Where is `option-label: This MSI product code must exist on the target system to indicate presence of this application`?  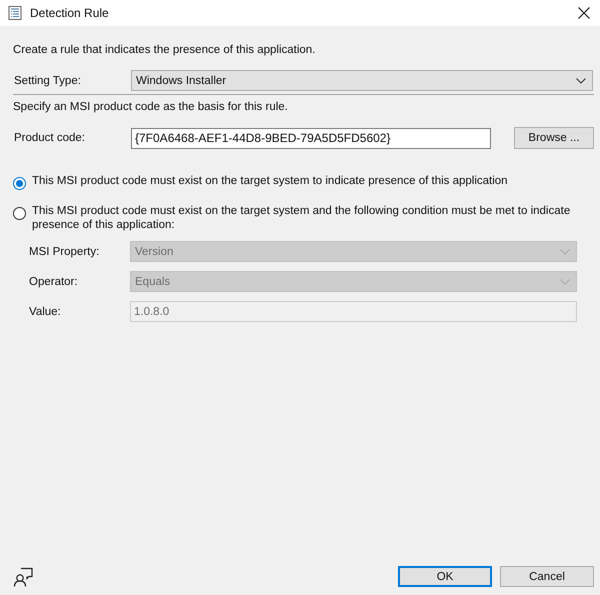 option-label: This MSI product code must exist on the target system to indicate presence of this application is located at coordinates (270, 181).